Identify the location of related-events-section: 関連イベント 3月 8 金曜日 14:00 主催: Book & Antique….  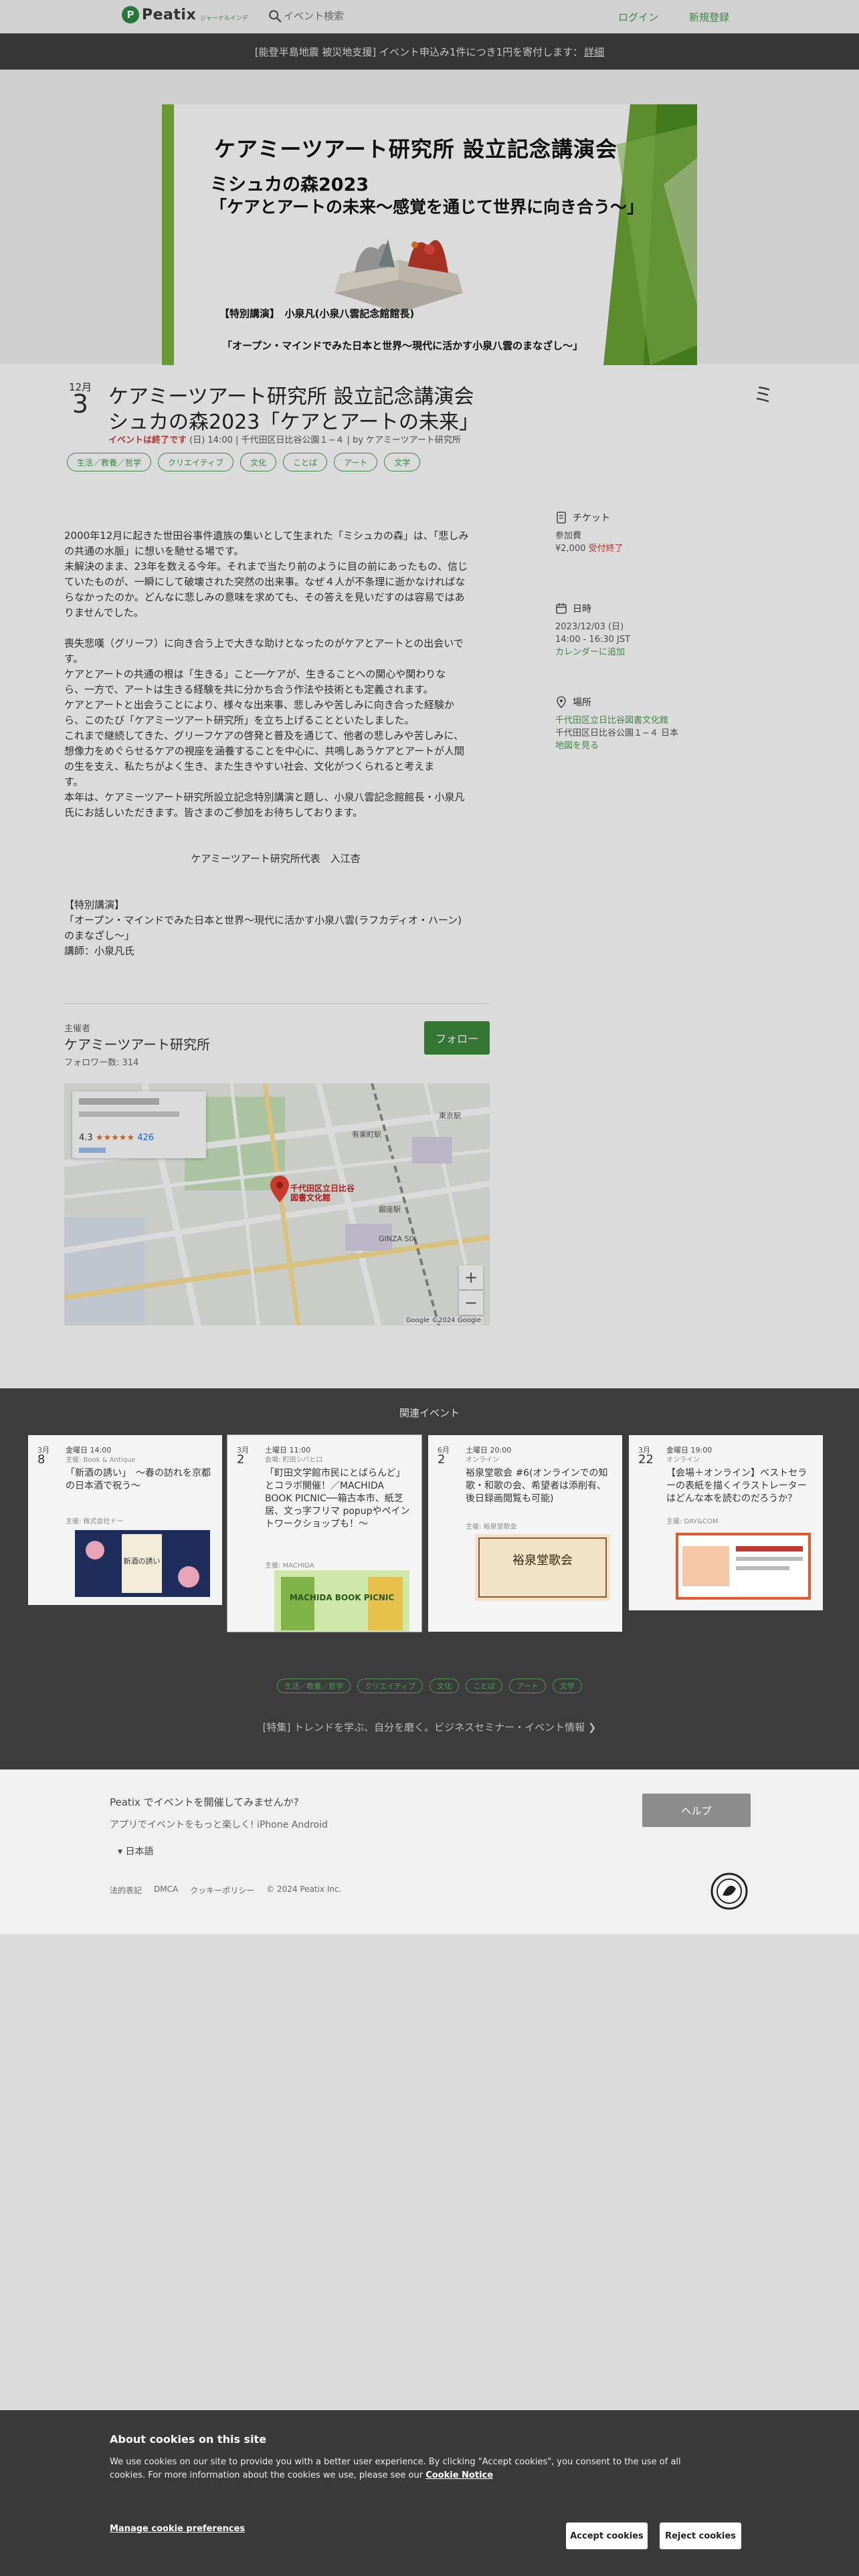
(429, 1579).